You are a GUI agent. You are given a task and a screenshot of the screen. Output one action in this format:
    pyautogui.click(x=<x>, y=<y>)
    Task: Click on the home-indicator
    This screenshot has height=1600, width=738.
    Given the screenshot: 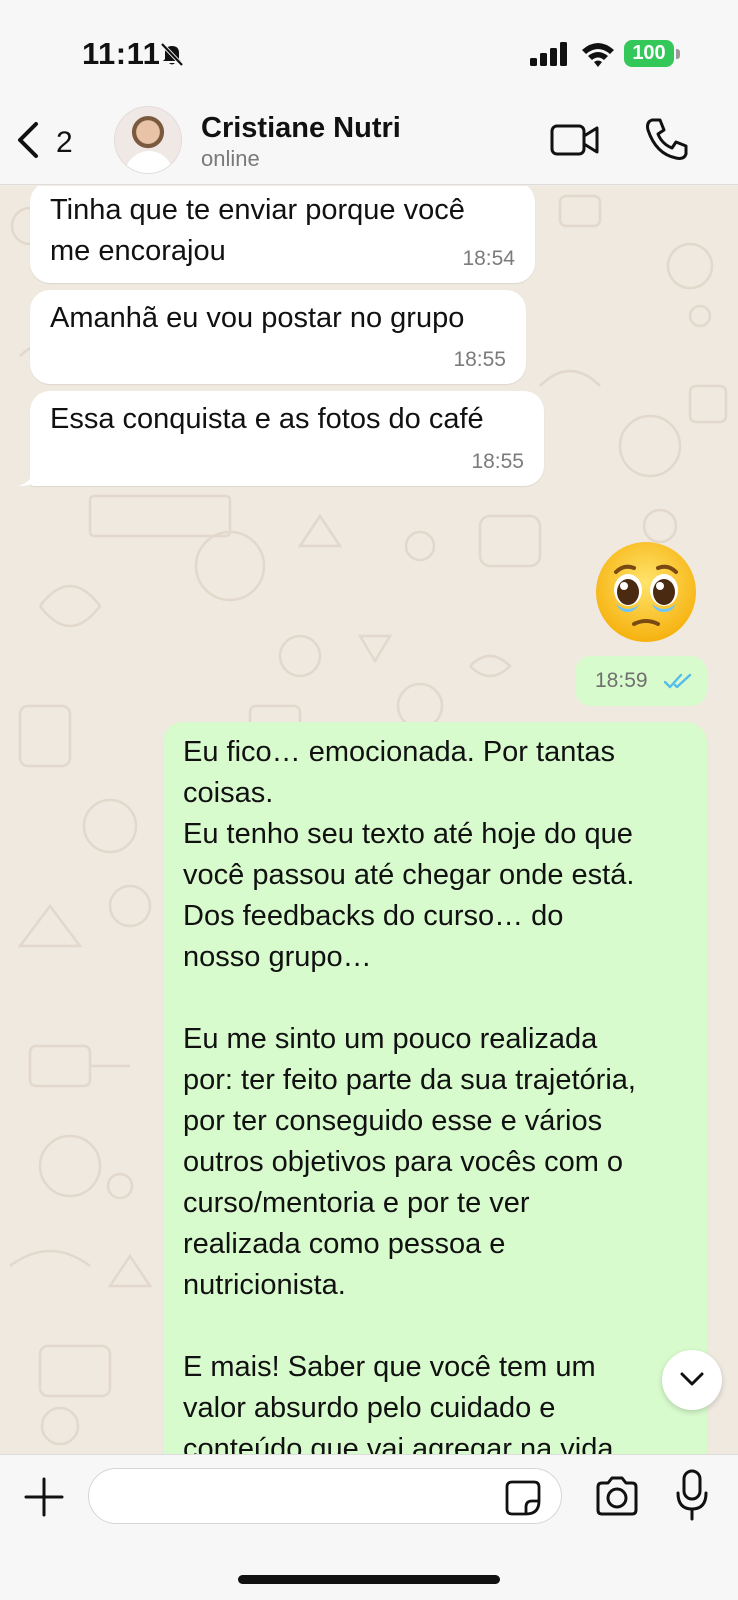 What is the action you would take?
    pyautogui.click(x=369, y=1579)
    